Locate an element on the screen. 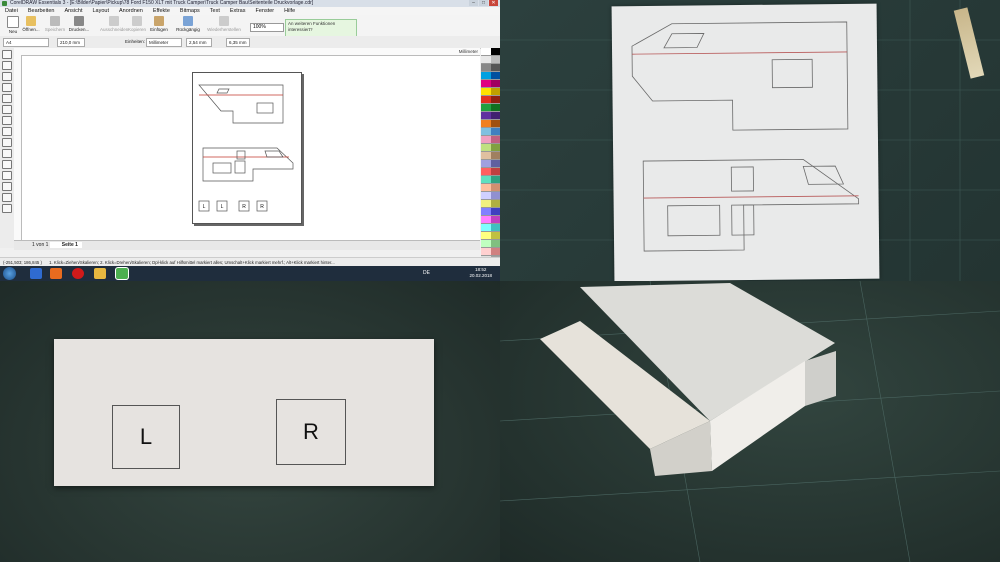  ie-icon is located at coordinates (36, 273).